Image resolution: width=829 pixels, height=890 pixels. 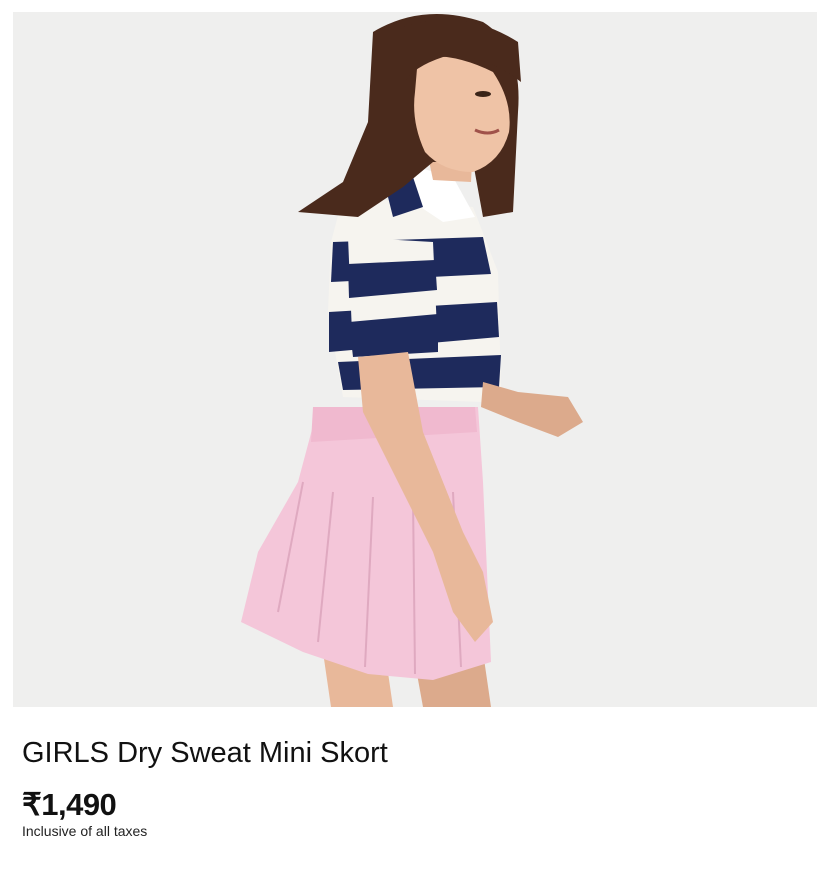 I want to click on product-title: GIRLS Dry Sweat Mini Skort, so click(x=205, y=753).